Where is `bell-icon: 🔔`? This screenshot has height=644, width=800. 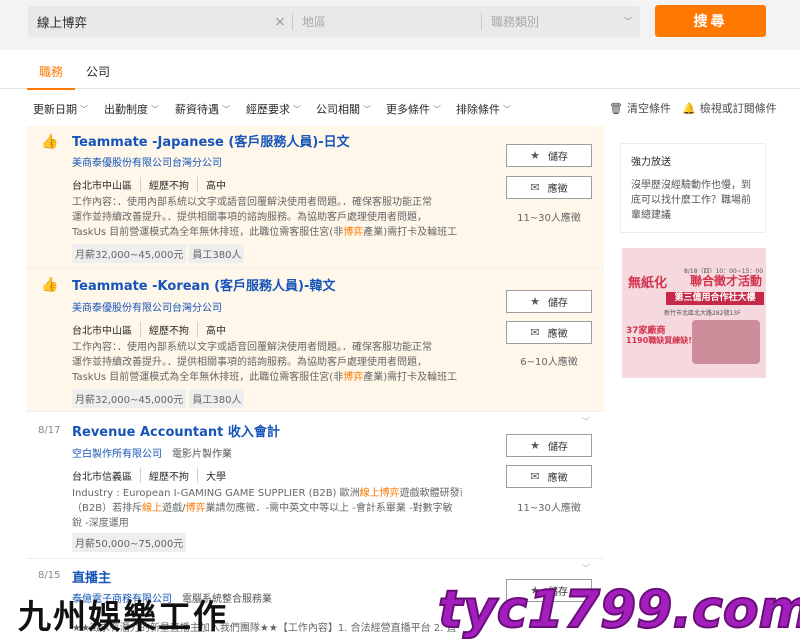 bell-icon: 🔔 is located at coordinates (689, 108).